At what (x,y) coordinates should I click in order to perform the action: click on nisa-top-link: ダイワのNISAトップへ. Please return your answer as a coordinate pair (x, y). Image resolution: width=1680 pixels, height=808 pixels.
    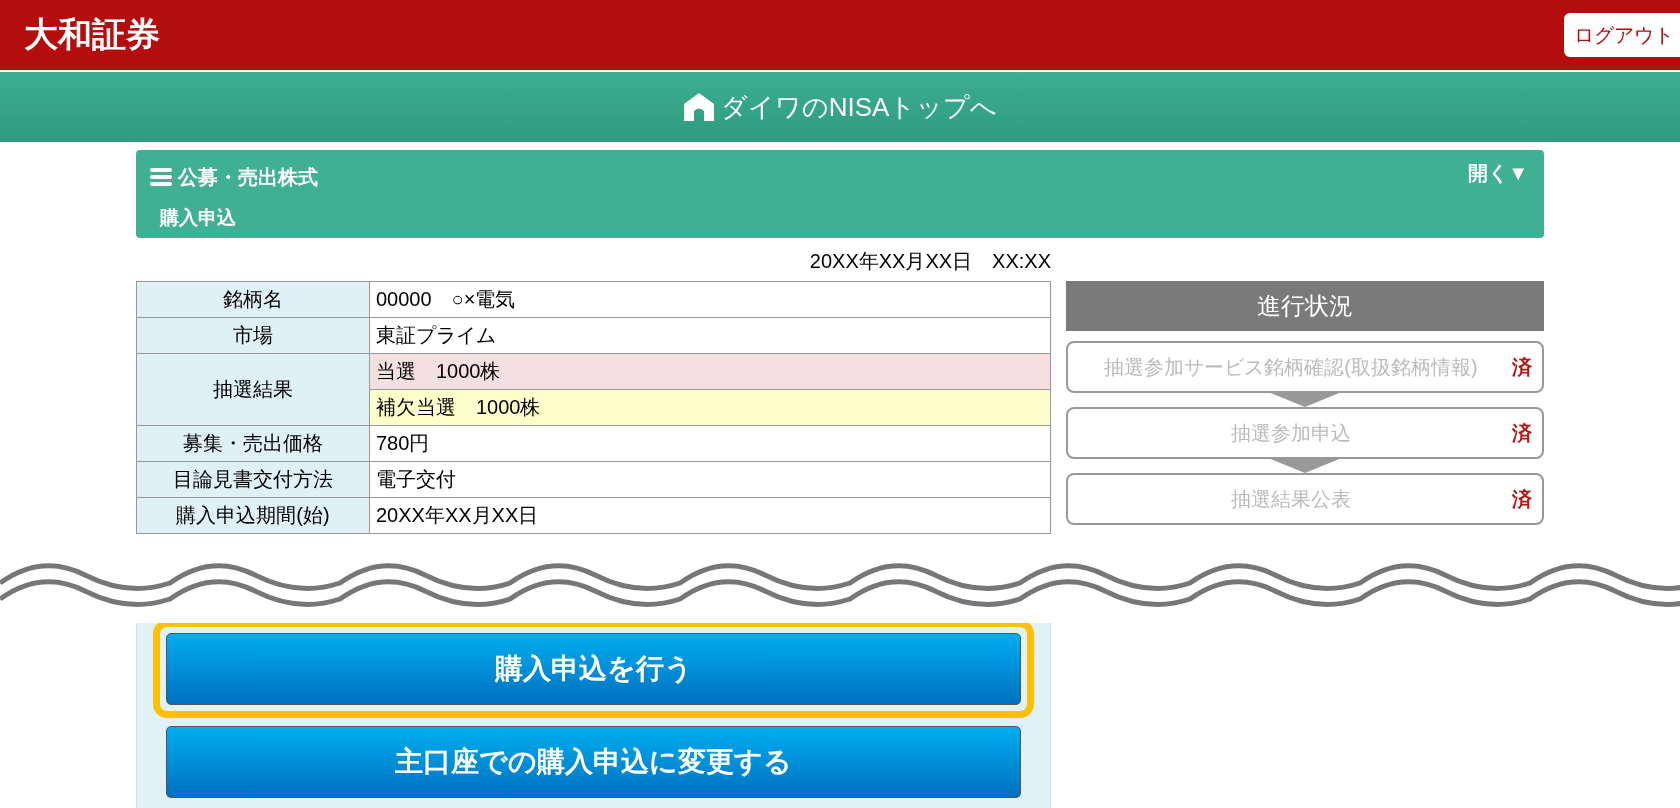
    Looking at the image, I should click on (840, 107).